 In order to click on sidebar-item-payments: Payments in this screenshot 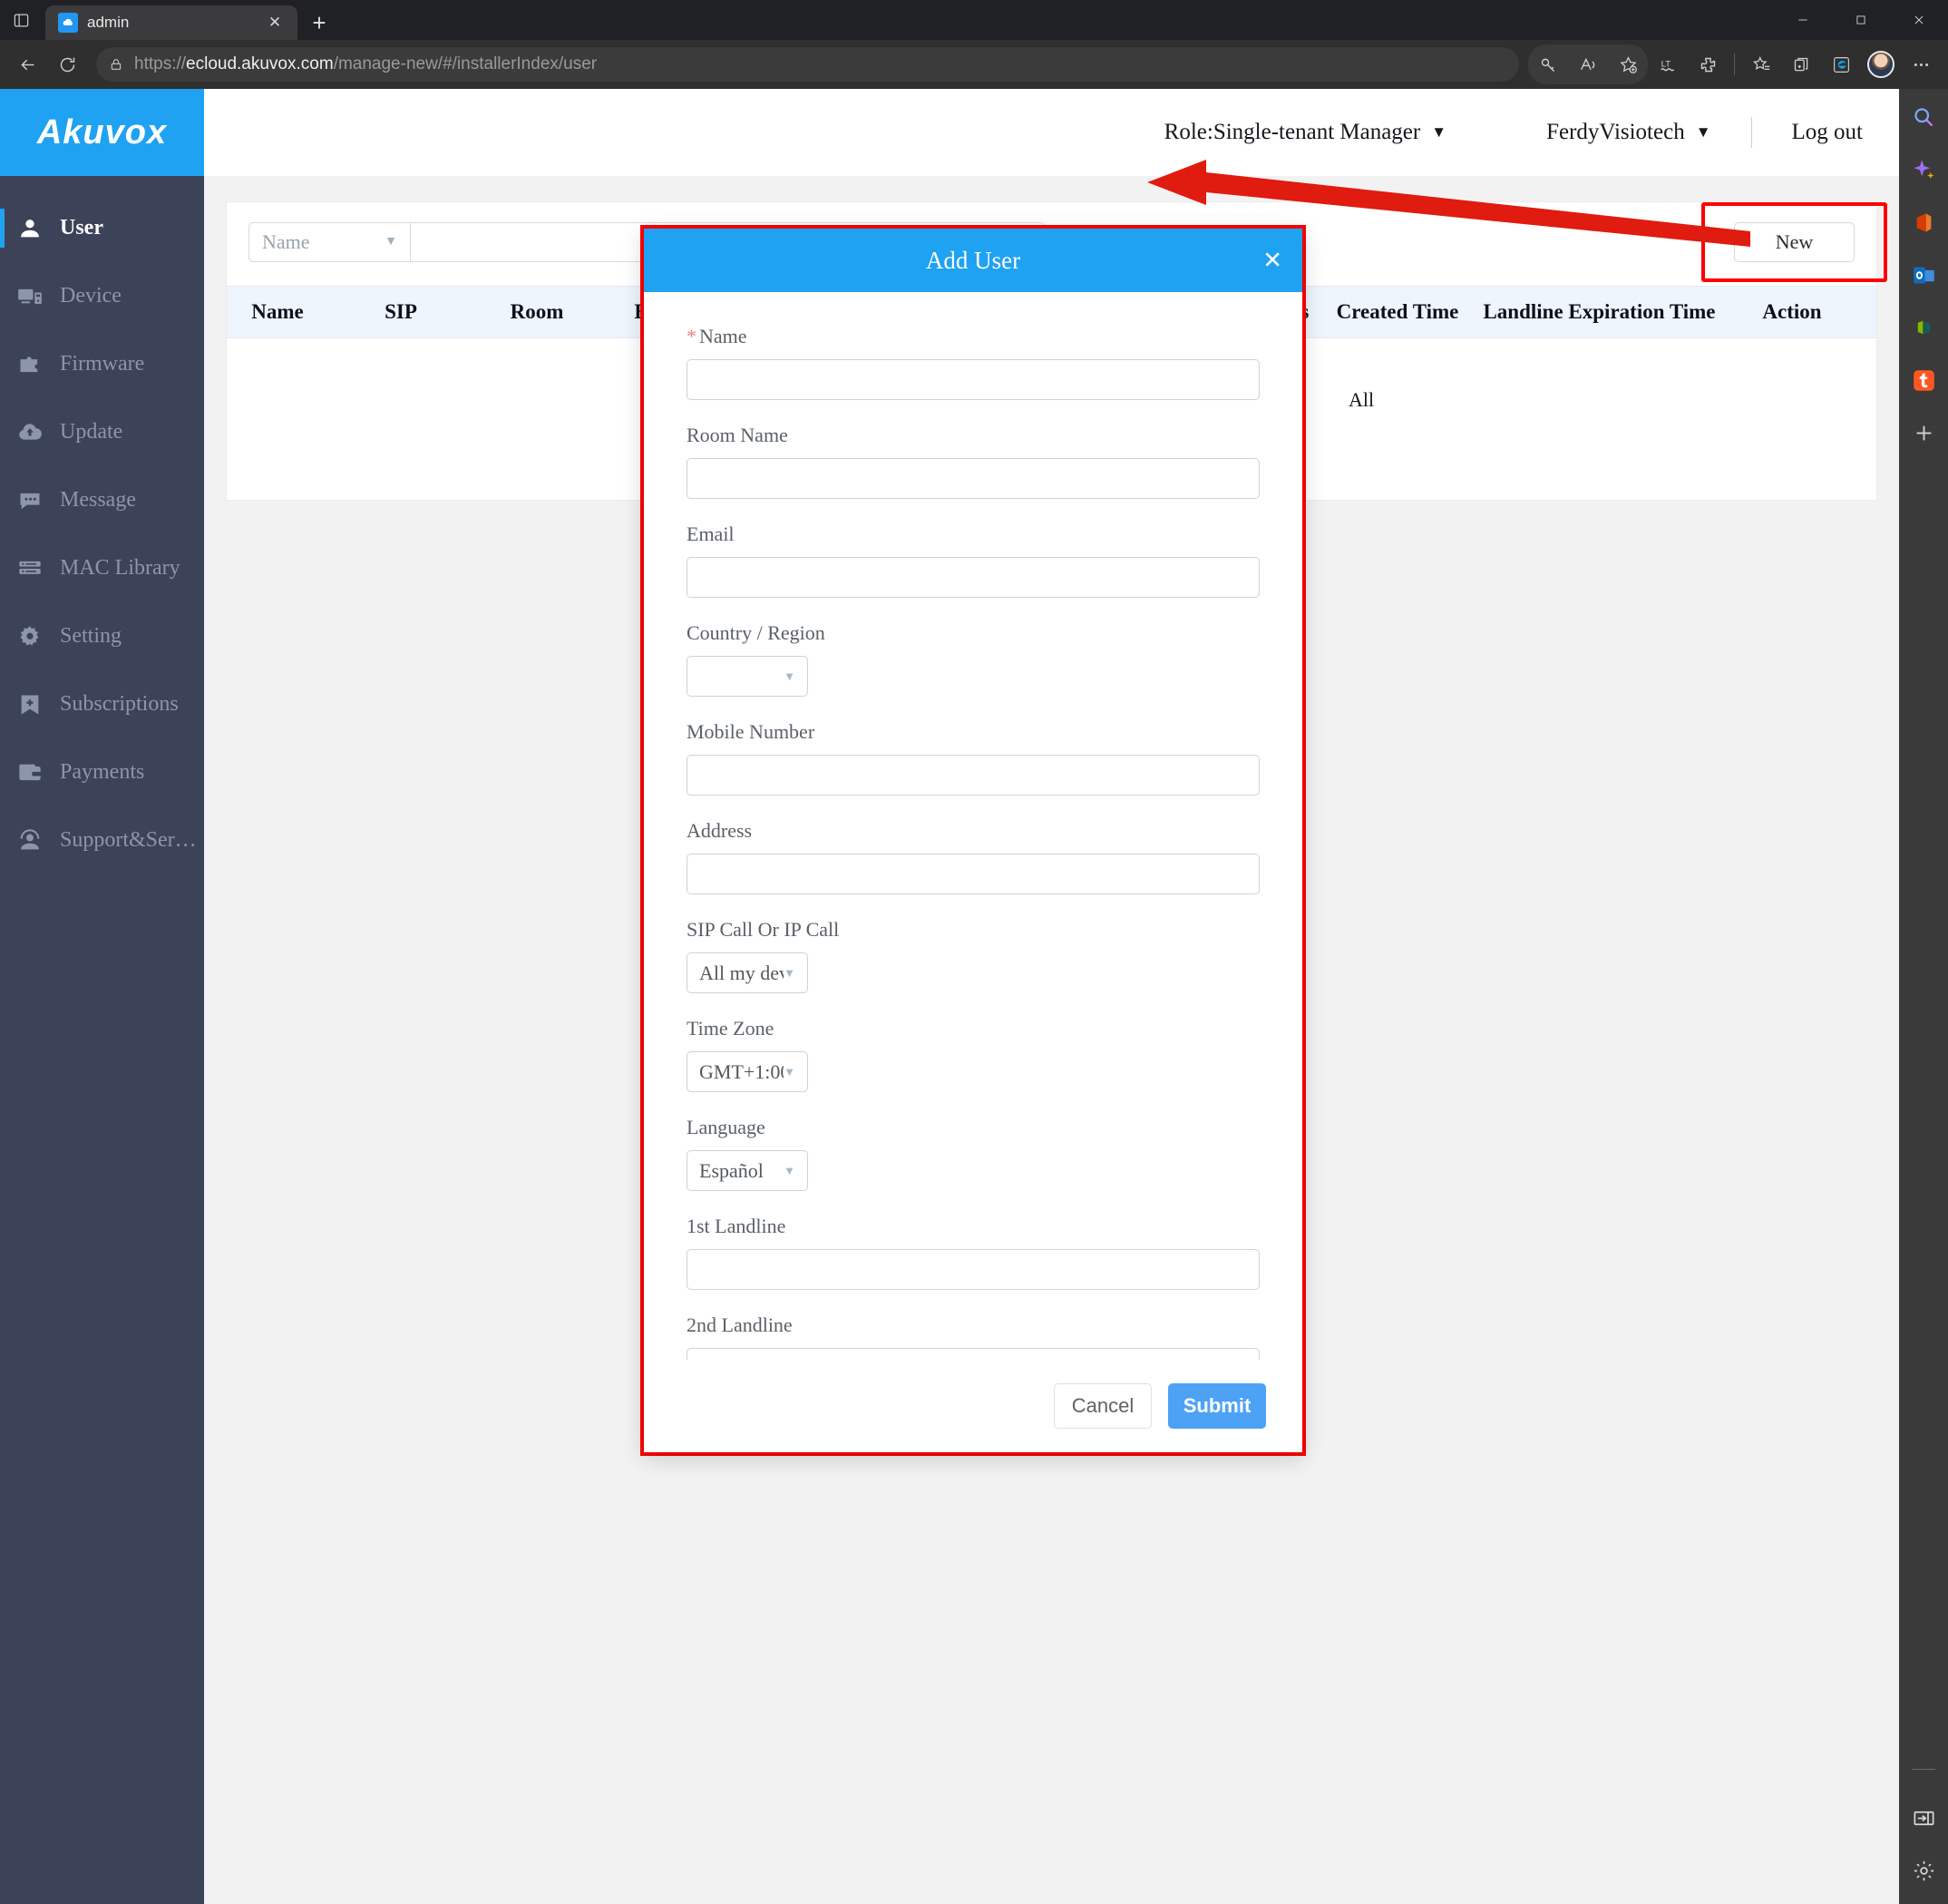, I will do `click(102, 772)`.